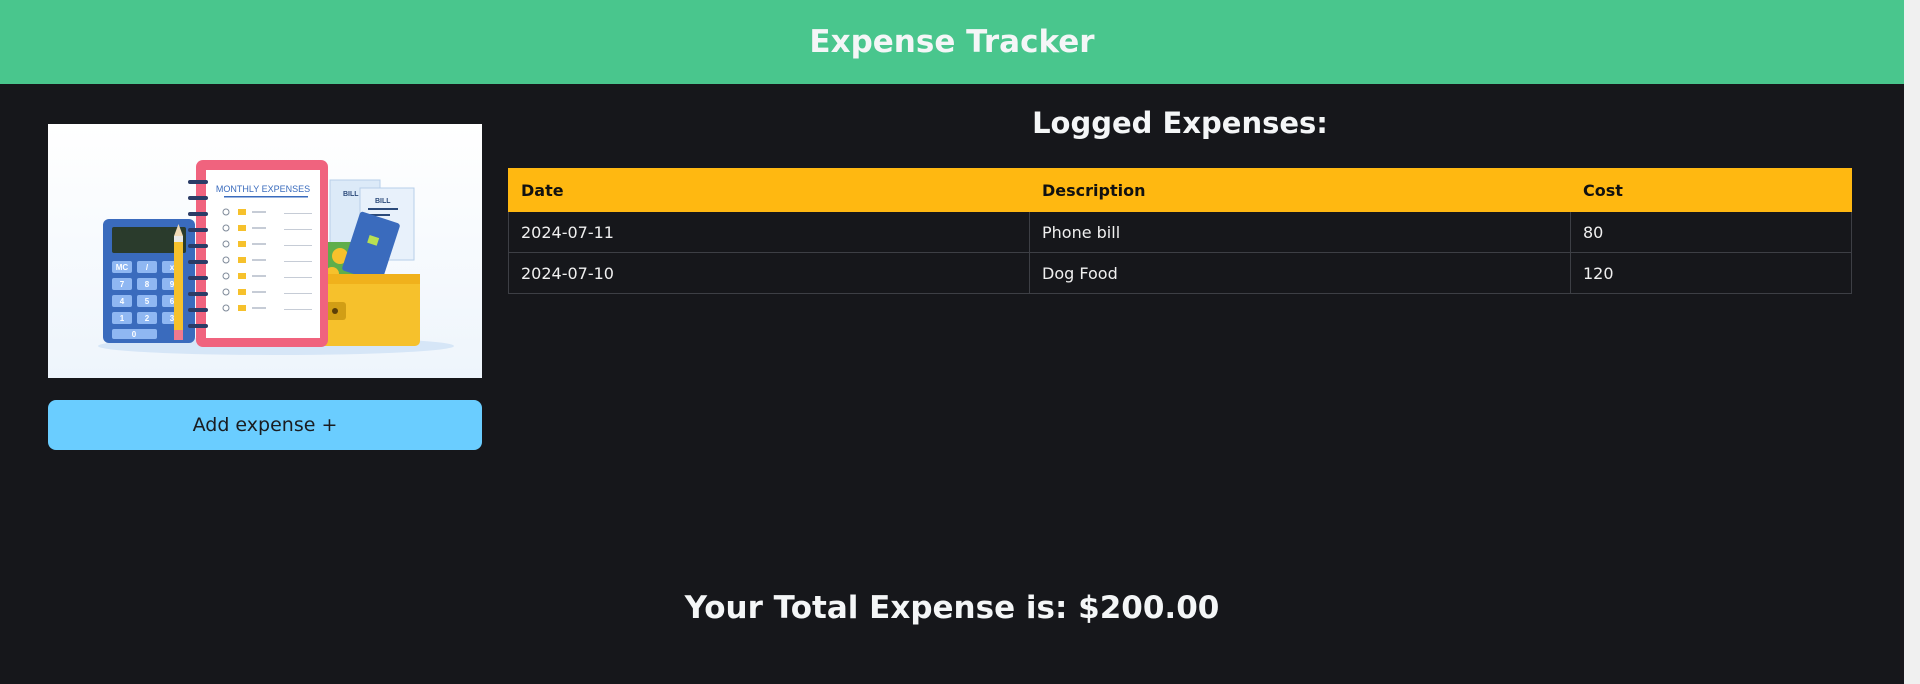 This screenshot has width=1920, height=684. I want to click on add-expense-label: Add expense +, so click(265, 425).